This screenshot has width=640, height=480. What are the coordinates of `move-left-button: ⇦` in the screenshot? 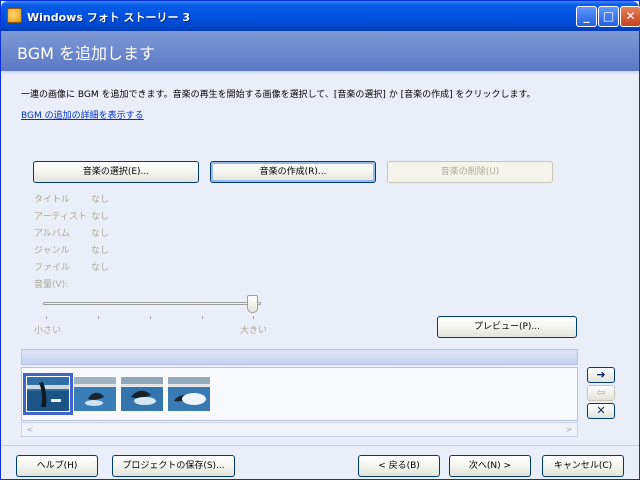 It's located at (601, 393).